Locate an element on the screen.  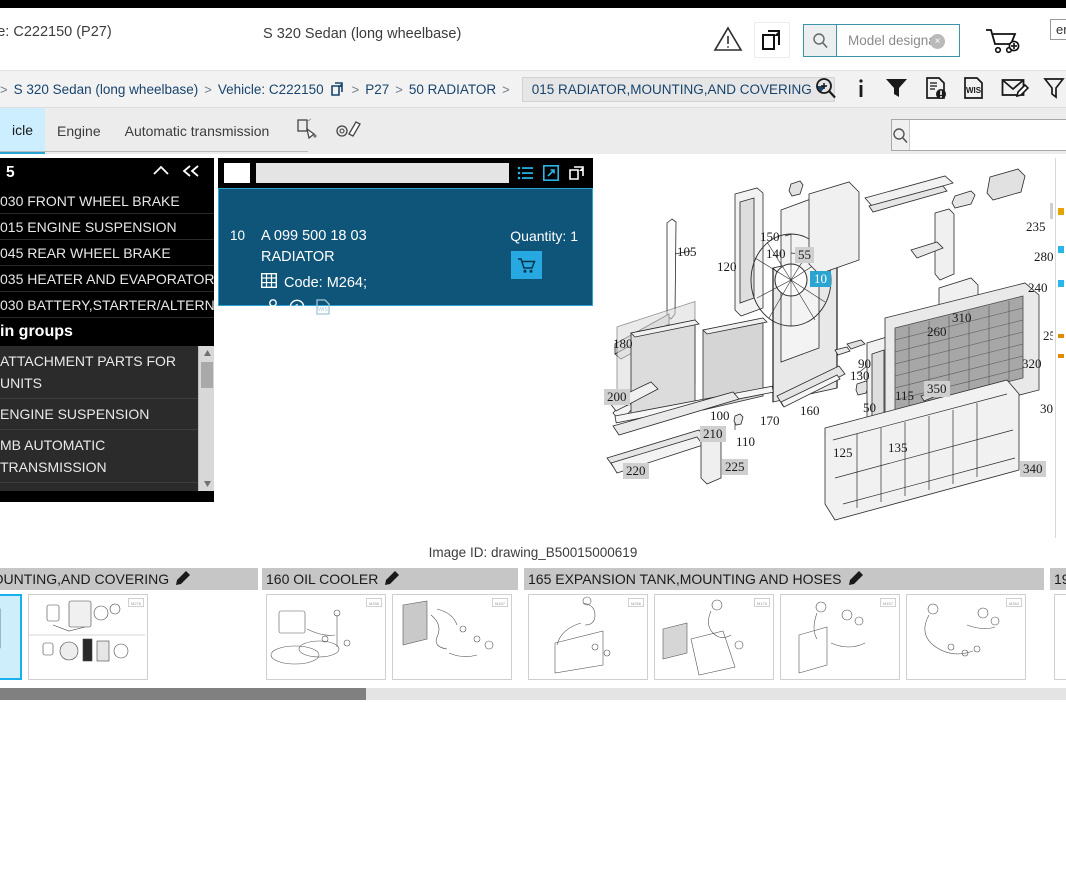
breadcrumb-item-radiator: 50 RADIATOR is located at coordinates (452, 89).